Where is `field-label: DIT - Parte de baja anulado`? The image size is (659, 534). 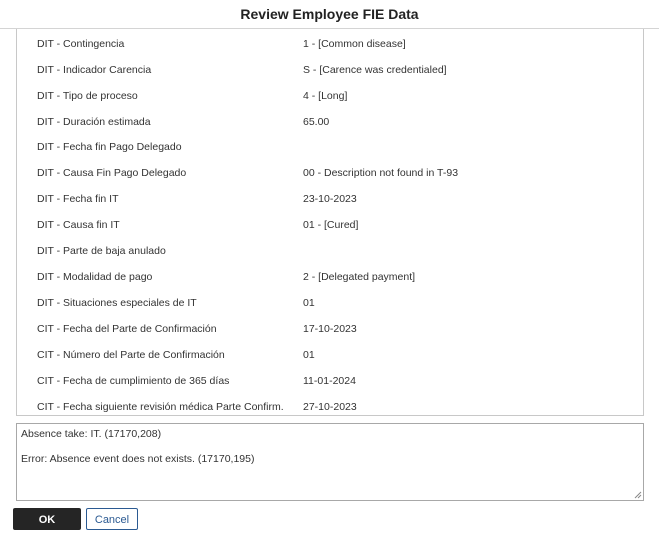
field-label: DIT - Parte de baja anulado is located at coordinates (101, 251).